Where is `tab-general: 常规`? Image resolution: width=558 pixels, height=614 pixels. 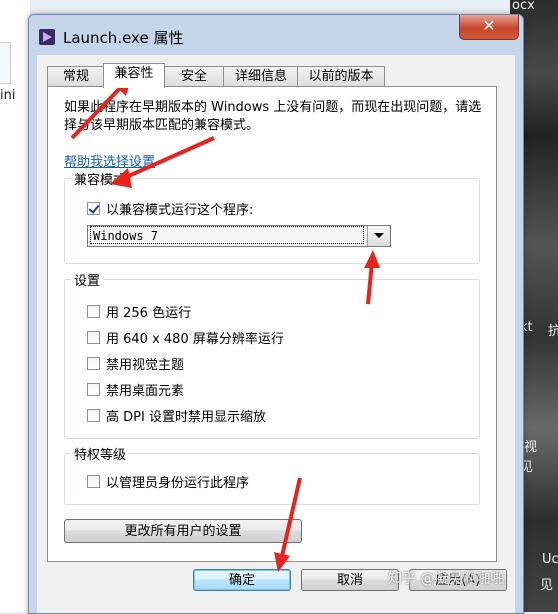 tab-general: 常规 is located at coordinates (76, 76).